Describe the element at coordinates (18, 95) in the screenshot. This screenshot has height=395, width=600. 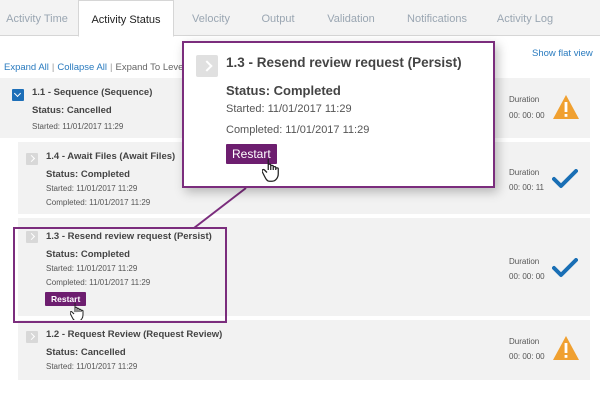
I see `collapse-toggle-icon` at that location.